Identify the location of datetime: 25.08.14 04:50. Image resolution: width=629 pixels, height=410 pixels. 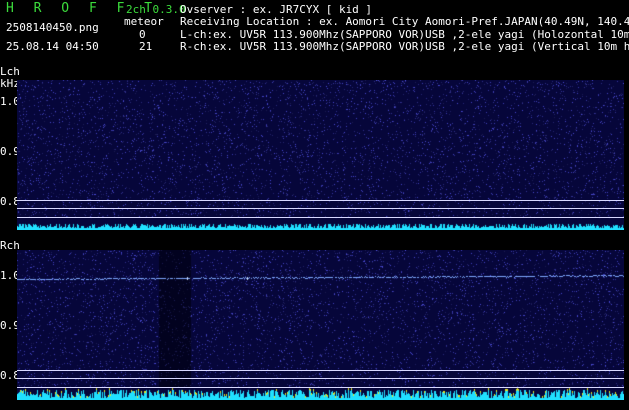
(52, 46).